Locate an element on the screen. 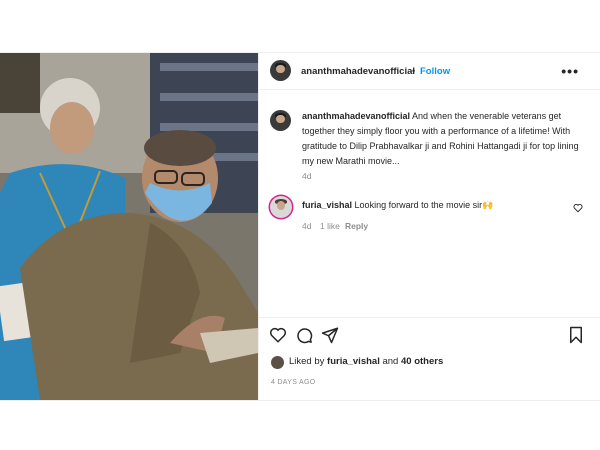 Image resolution: width=600 pixels, height=450 pixels. post-header: ananthmahadevanofficial • Follow ••• is located at coordinates (429, 71).